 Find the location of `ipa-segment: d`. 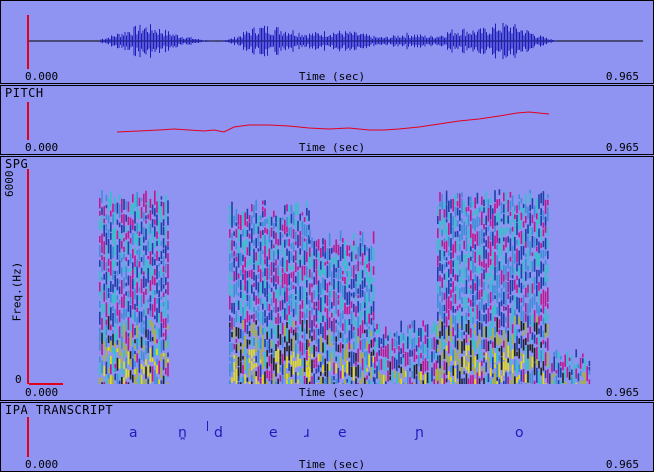

ipa-segment: d is located at coordinates (218, 433).